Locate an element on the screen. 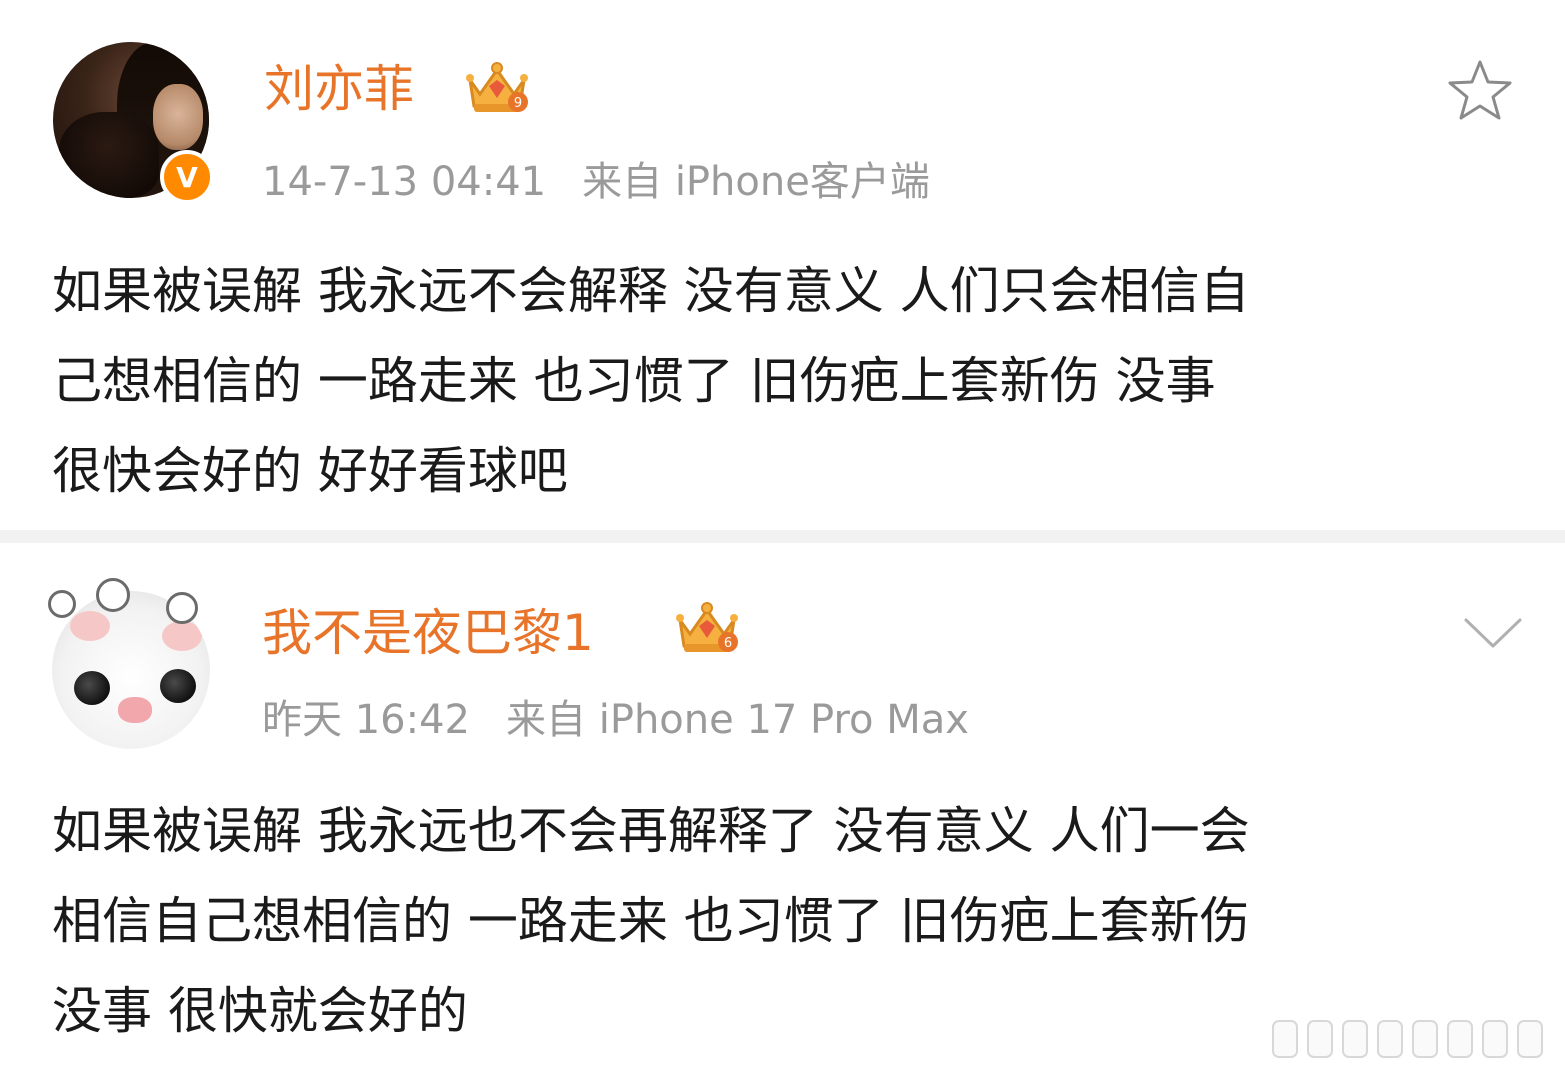  verified-badge-icon: V is located at coordinates (187, 177).